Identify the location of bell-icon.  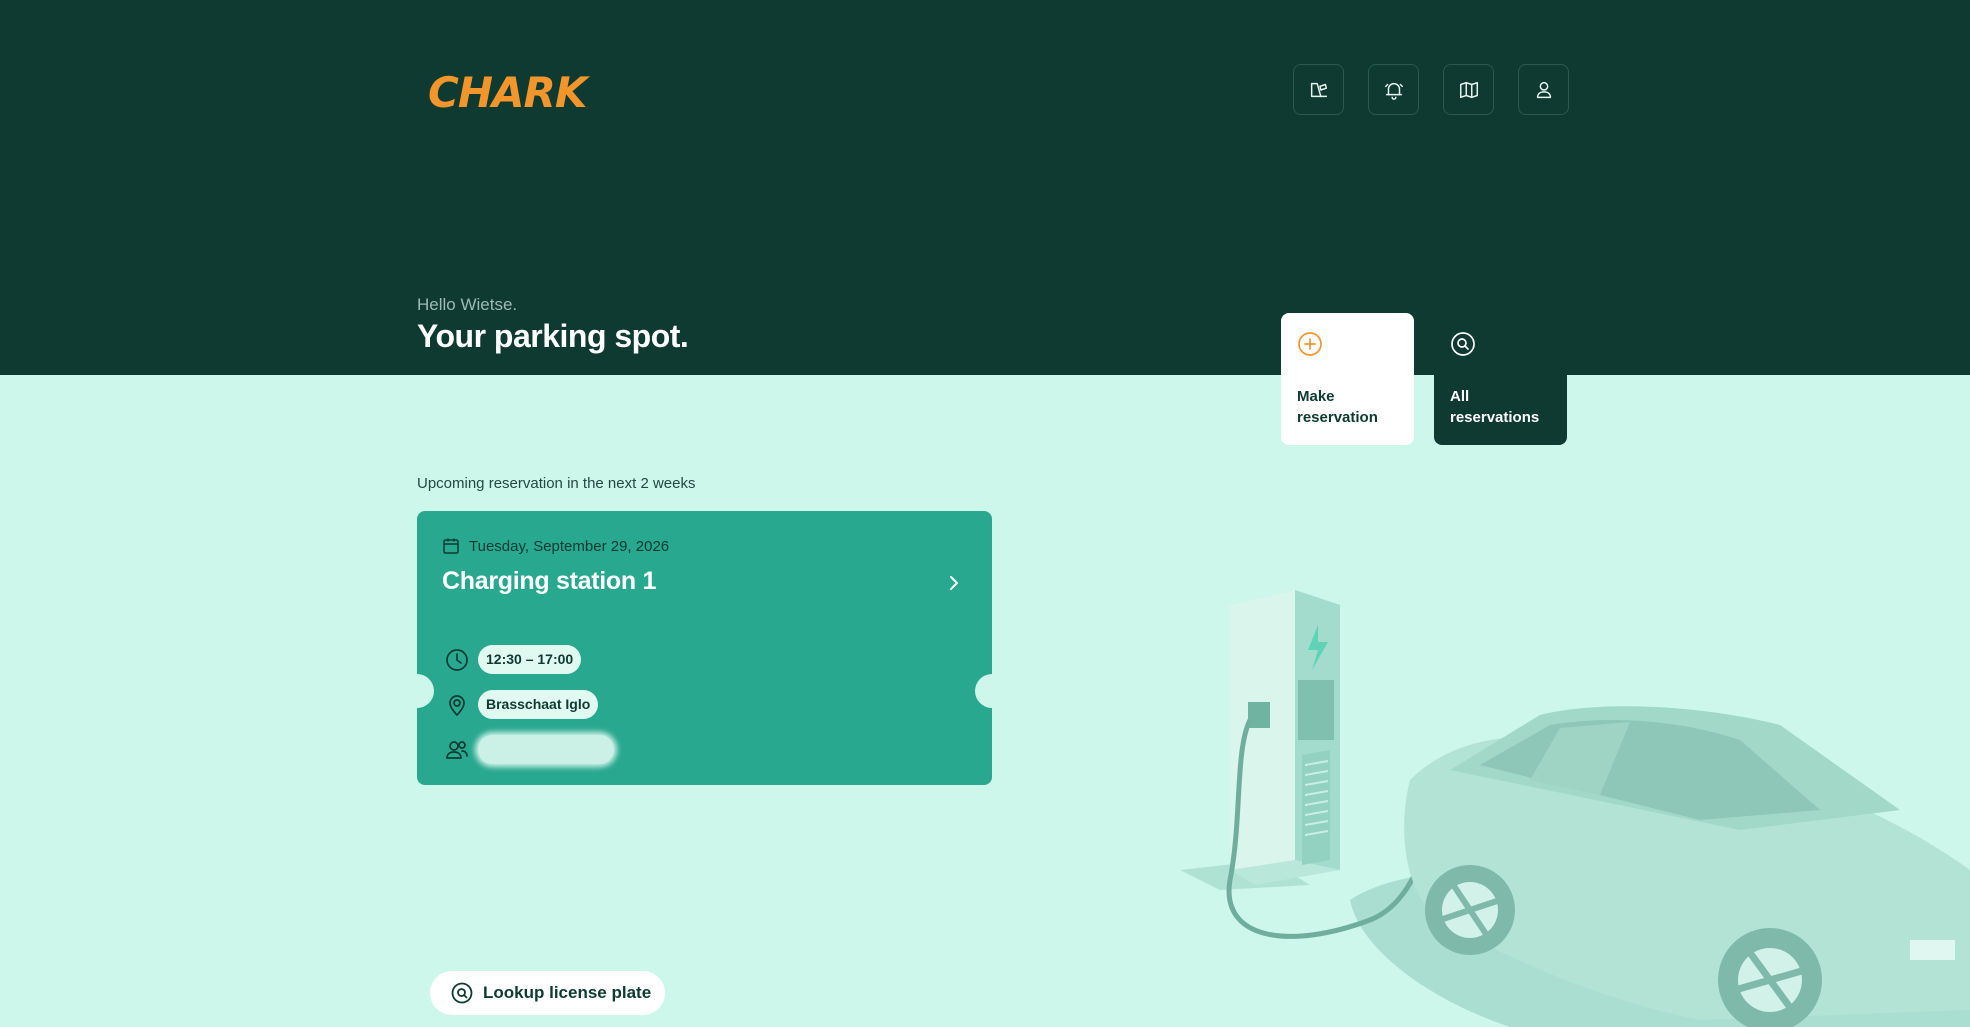
(1393, 91).